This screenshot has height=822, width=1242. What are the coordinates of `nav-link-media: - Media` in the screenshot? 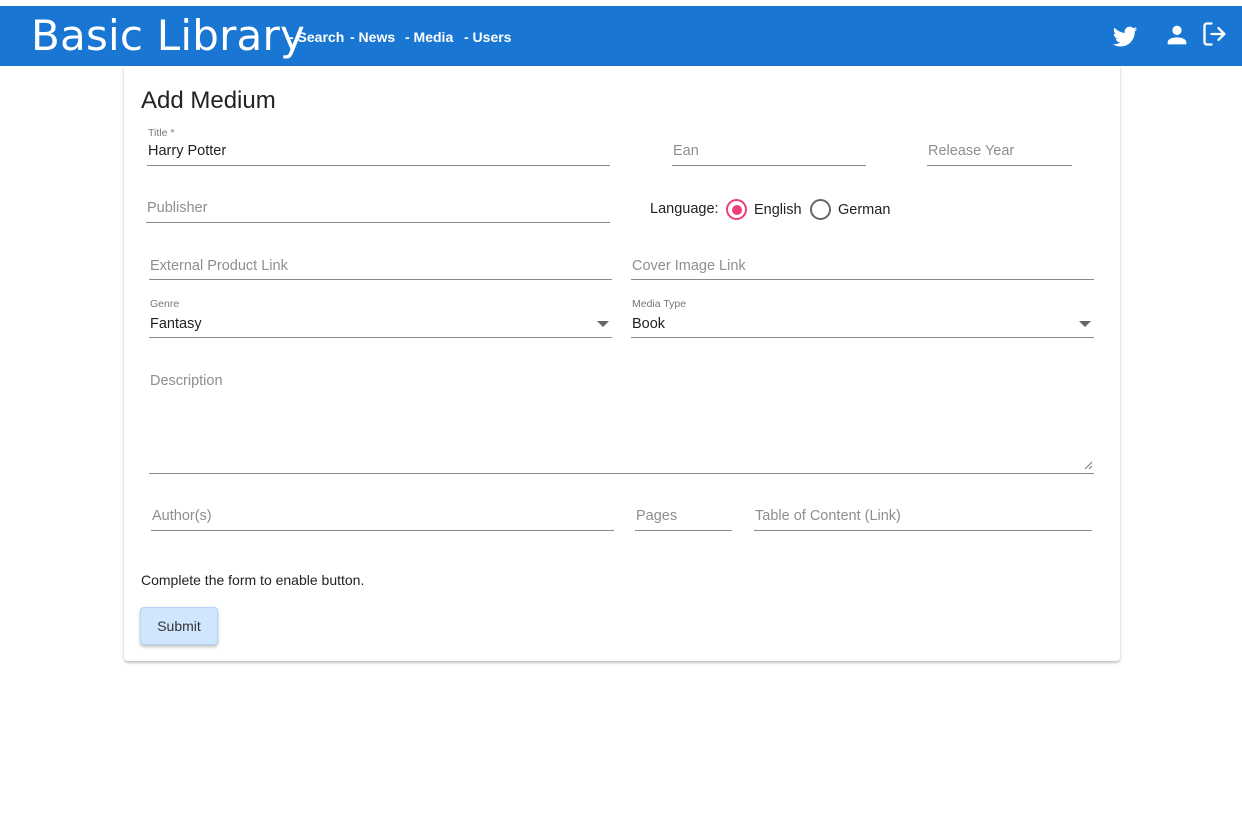 It's located at (429, 37).